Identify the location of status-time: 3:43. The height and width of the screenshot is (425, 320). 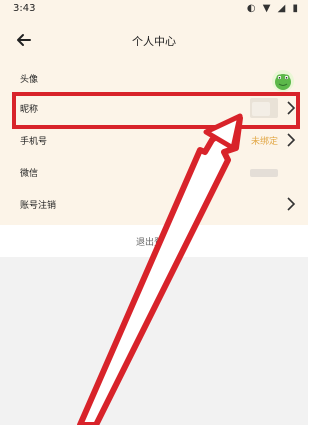
(24, 8).